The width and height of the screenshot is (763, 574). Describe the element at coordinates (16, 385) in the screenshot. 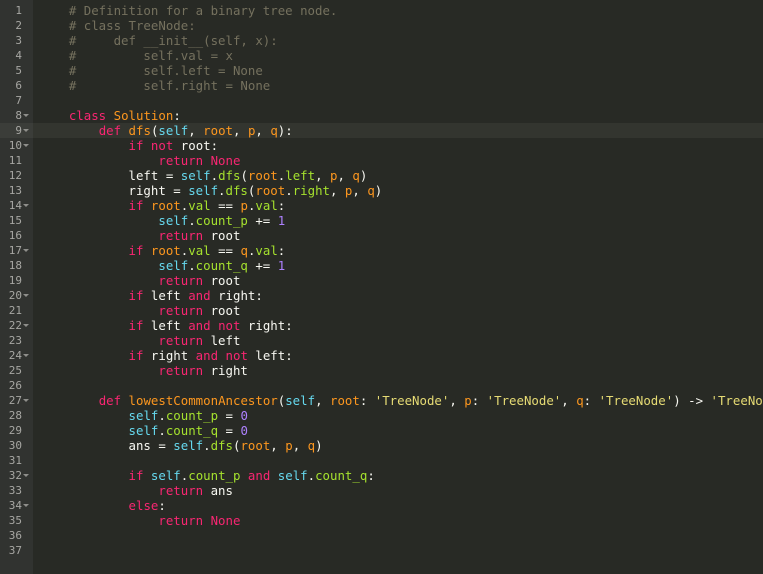

I see `gutter-row: 26` at that location.